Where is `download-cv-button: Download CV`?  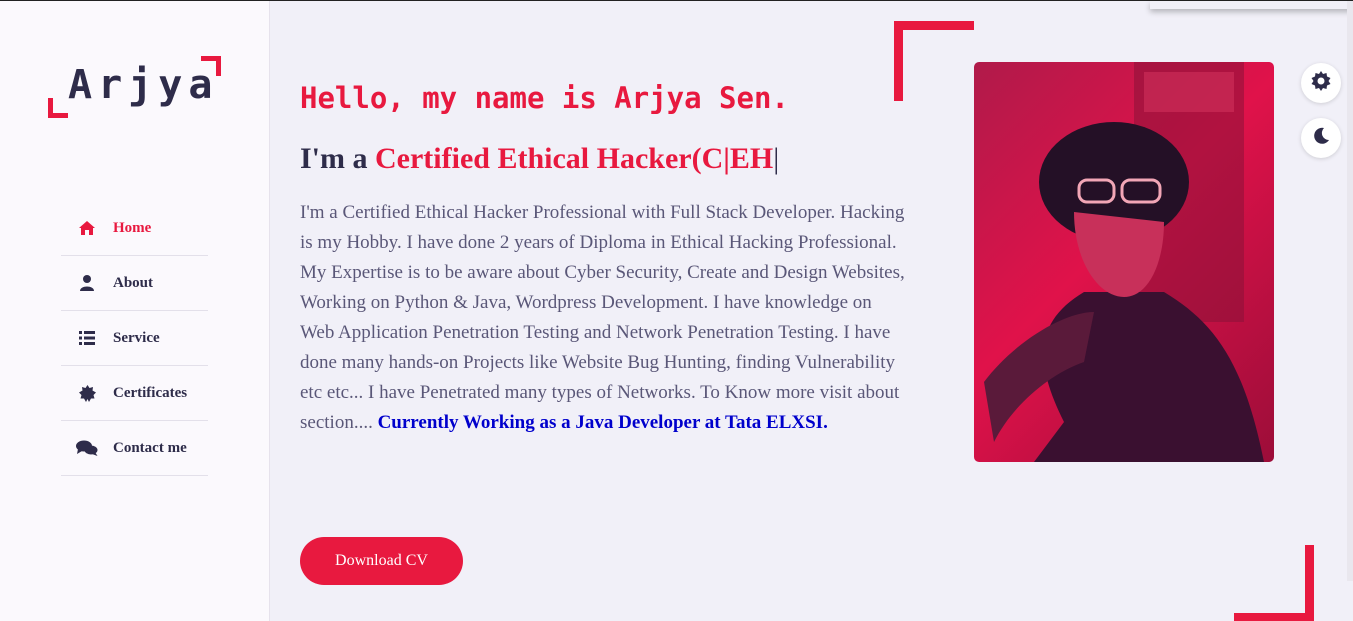
download-cv-button: Download CV is located at coordinates (381, 561).